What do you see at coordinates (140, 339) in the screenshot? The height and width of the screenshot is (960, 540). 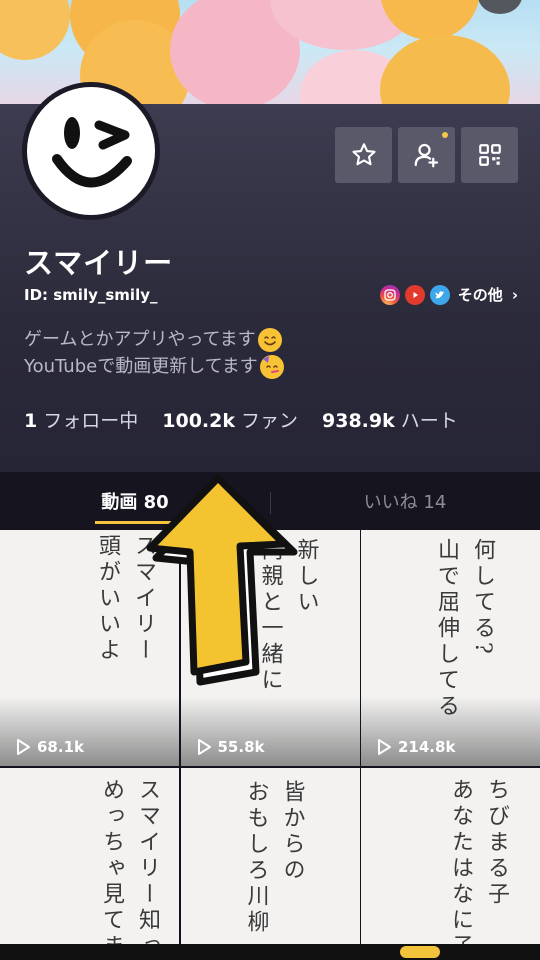 I see `bio-text: ゲームとかアプリやってます` at bounding box center [140, 339].